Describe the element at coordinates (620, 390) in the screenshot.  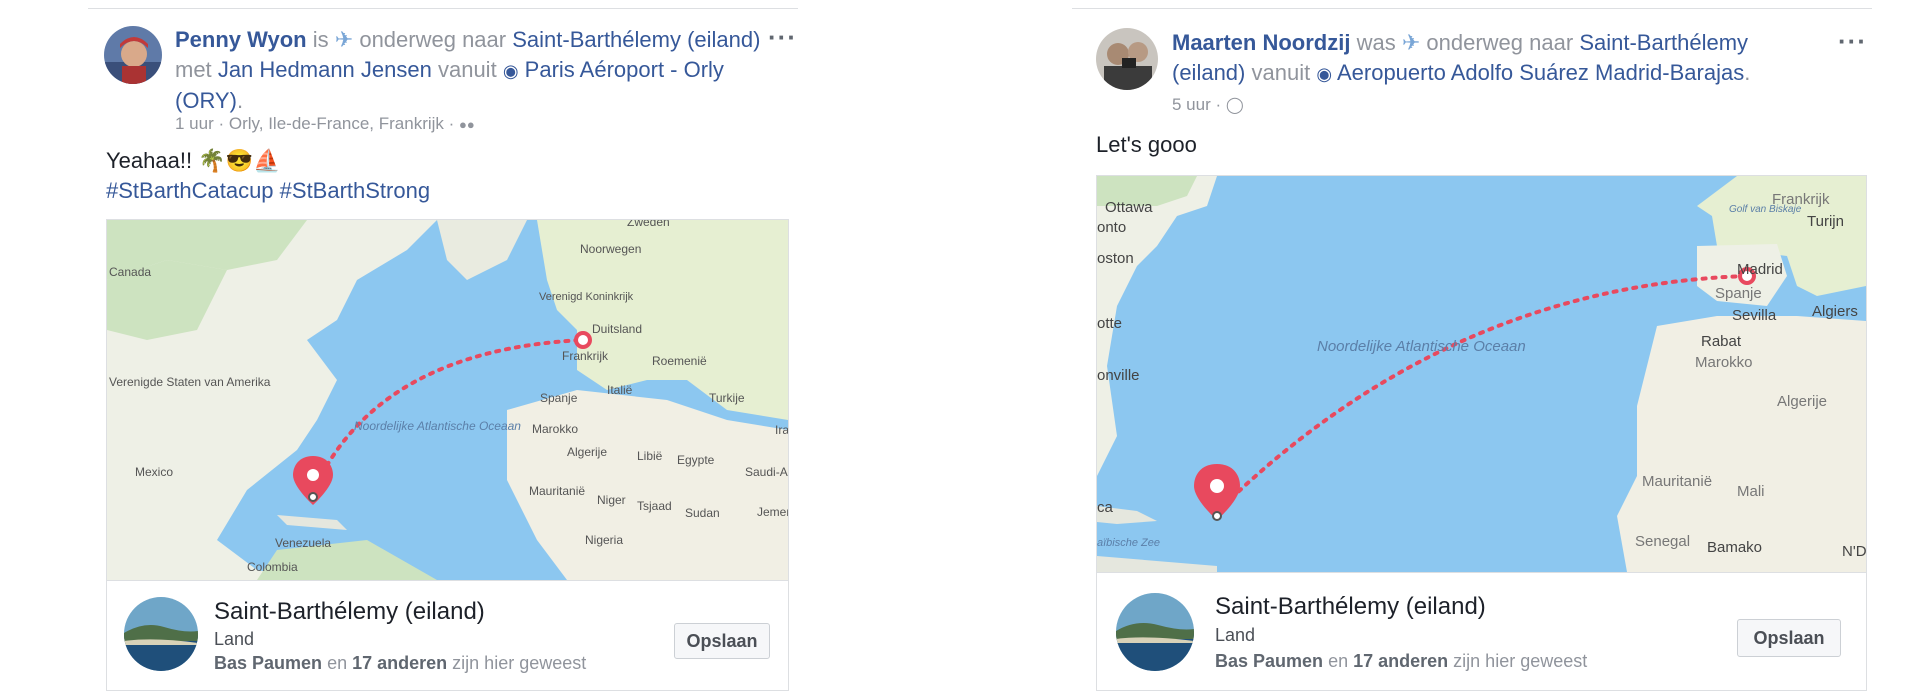
I see `map-label: Italië` at that location.